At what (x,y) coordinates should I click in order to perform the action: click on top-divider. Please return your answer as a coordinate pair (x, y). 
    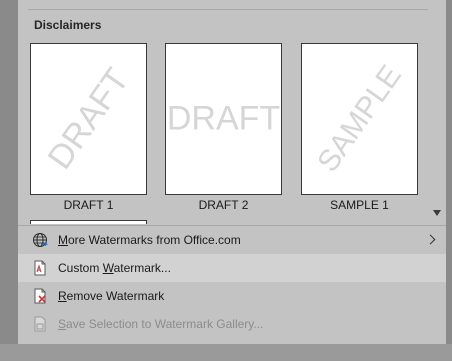
    Looking at the image, I should click on (228, 9).